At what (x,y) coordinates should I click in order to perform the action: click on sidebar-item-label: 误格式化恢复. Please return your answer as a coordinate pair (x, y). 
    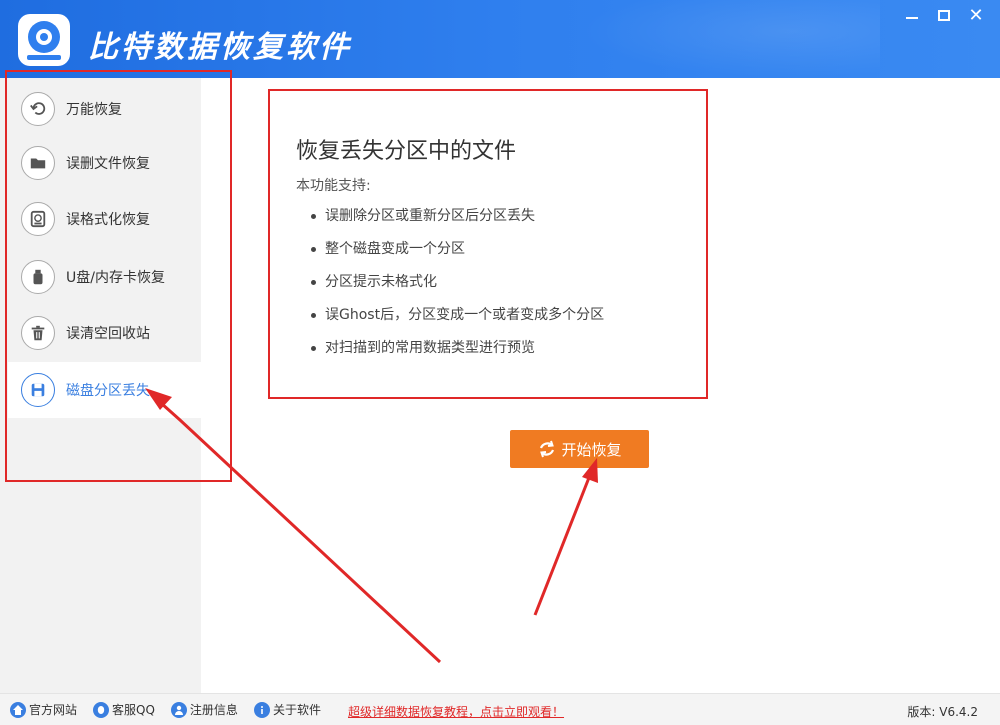
    Looking at the image, I should click on (108, 220).